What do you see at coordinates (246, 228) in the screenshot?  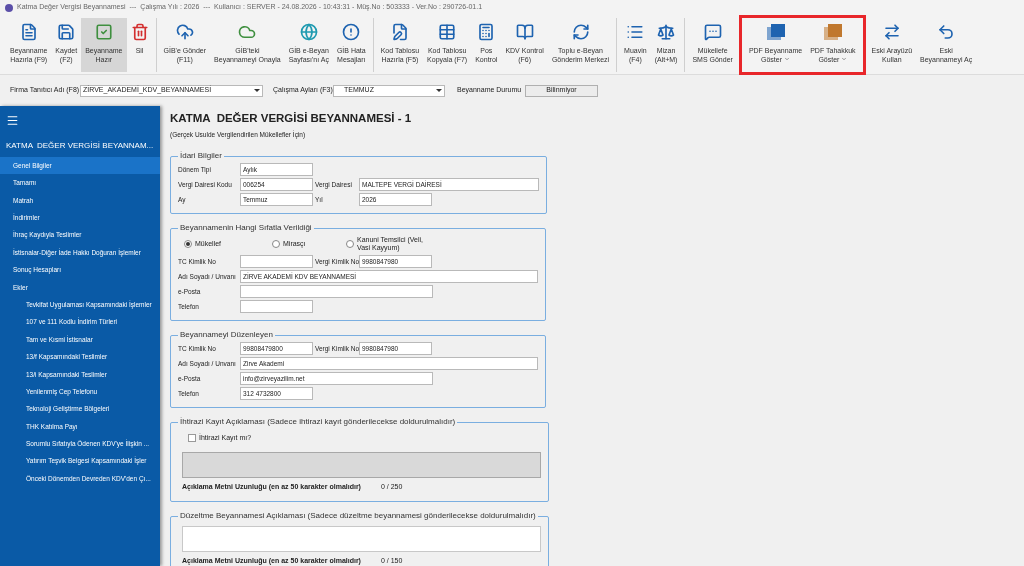 I see `group-title: Beyannamenin Hangi Sıfatla Verildiği` at bounding box center [246, 228].